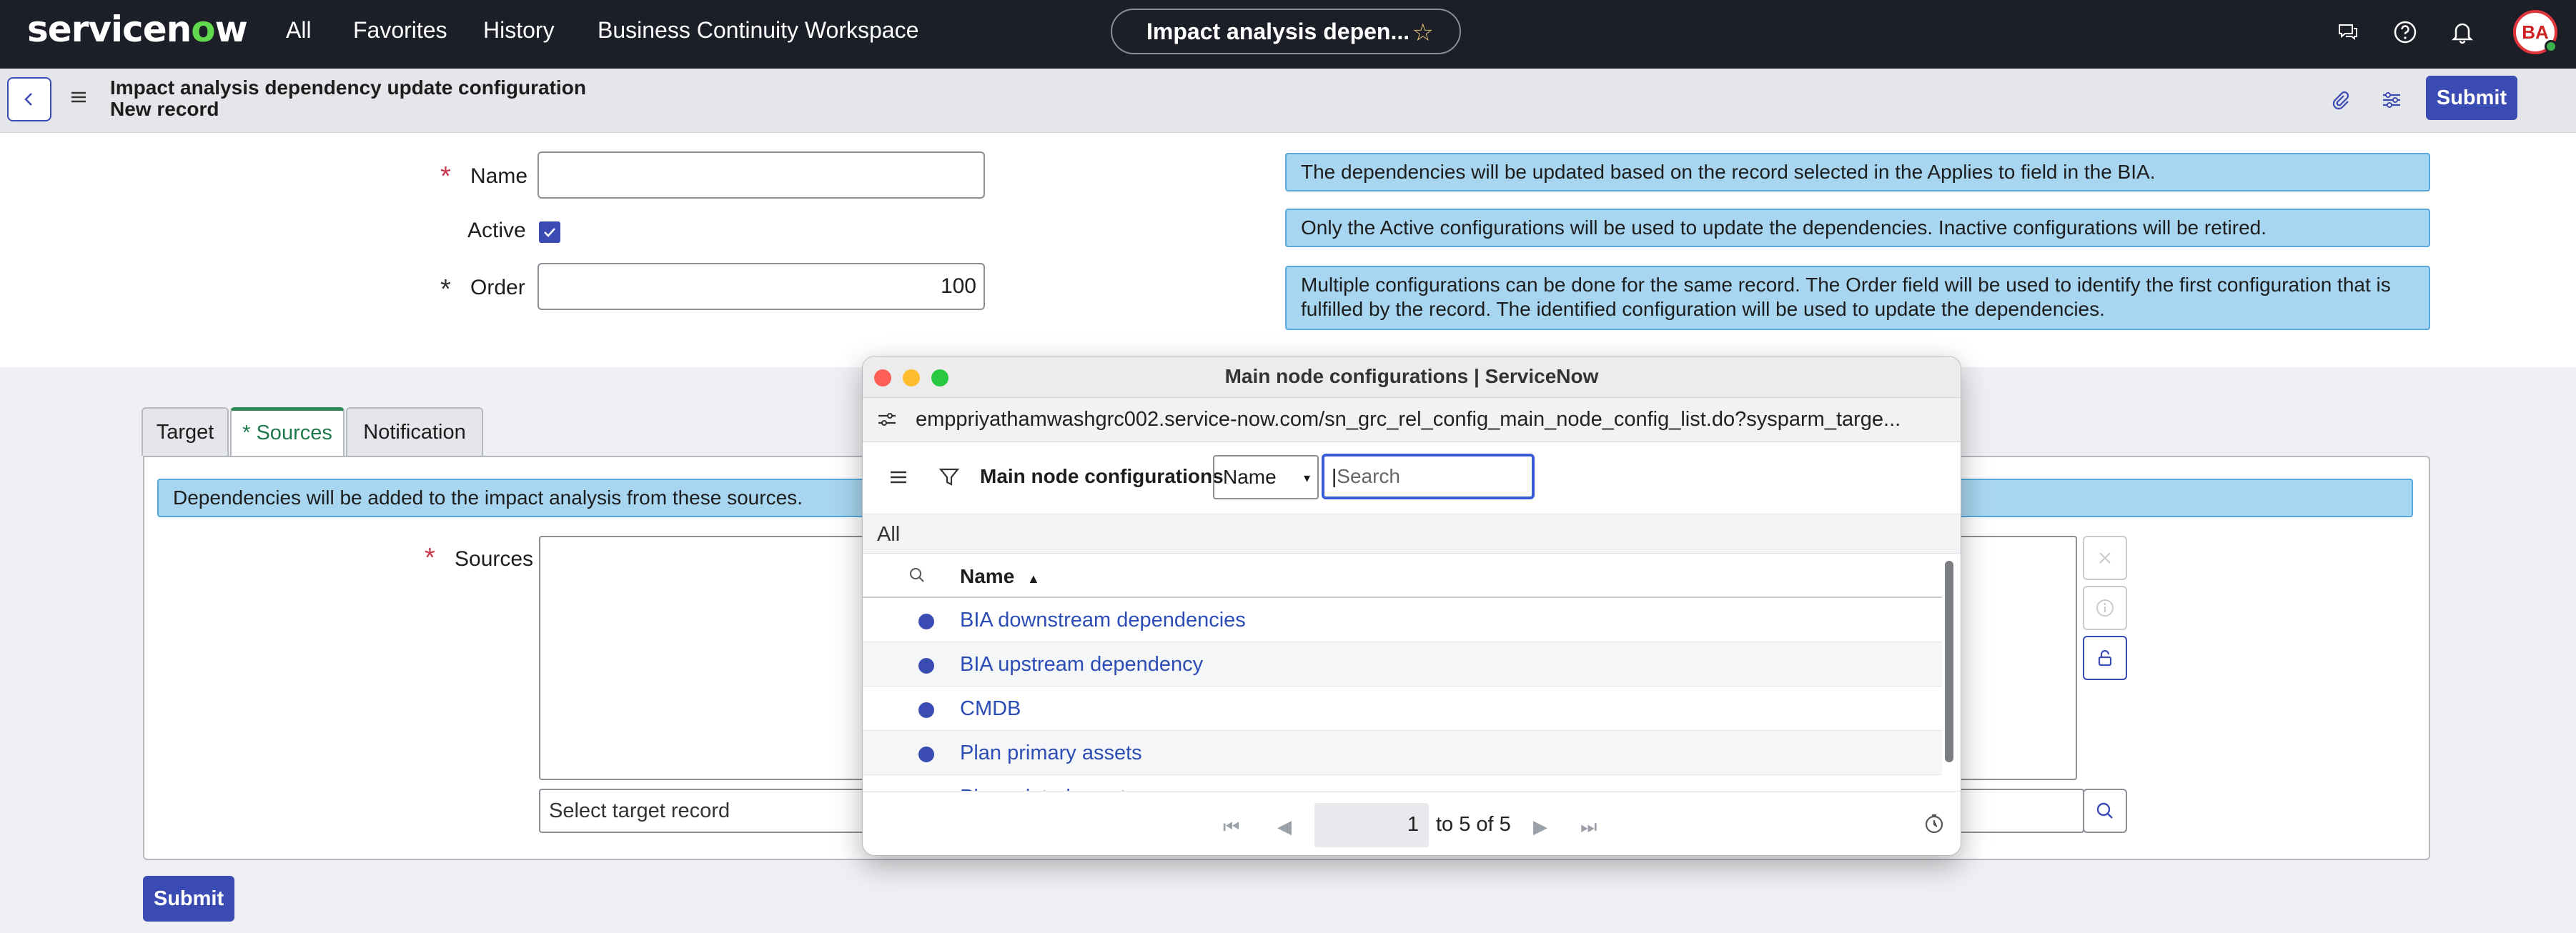 The width and height of the screenshot is (2576, 933). Describe the element at coordinates (958, 286) in the screenshot. I see `order-field-value: 100` at that location.